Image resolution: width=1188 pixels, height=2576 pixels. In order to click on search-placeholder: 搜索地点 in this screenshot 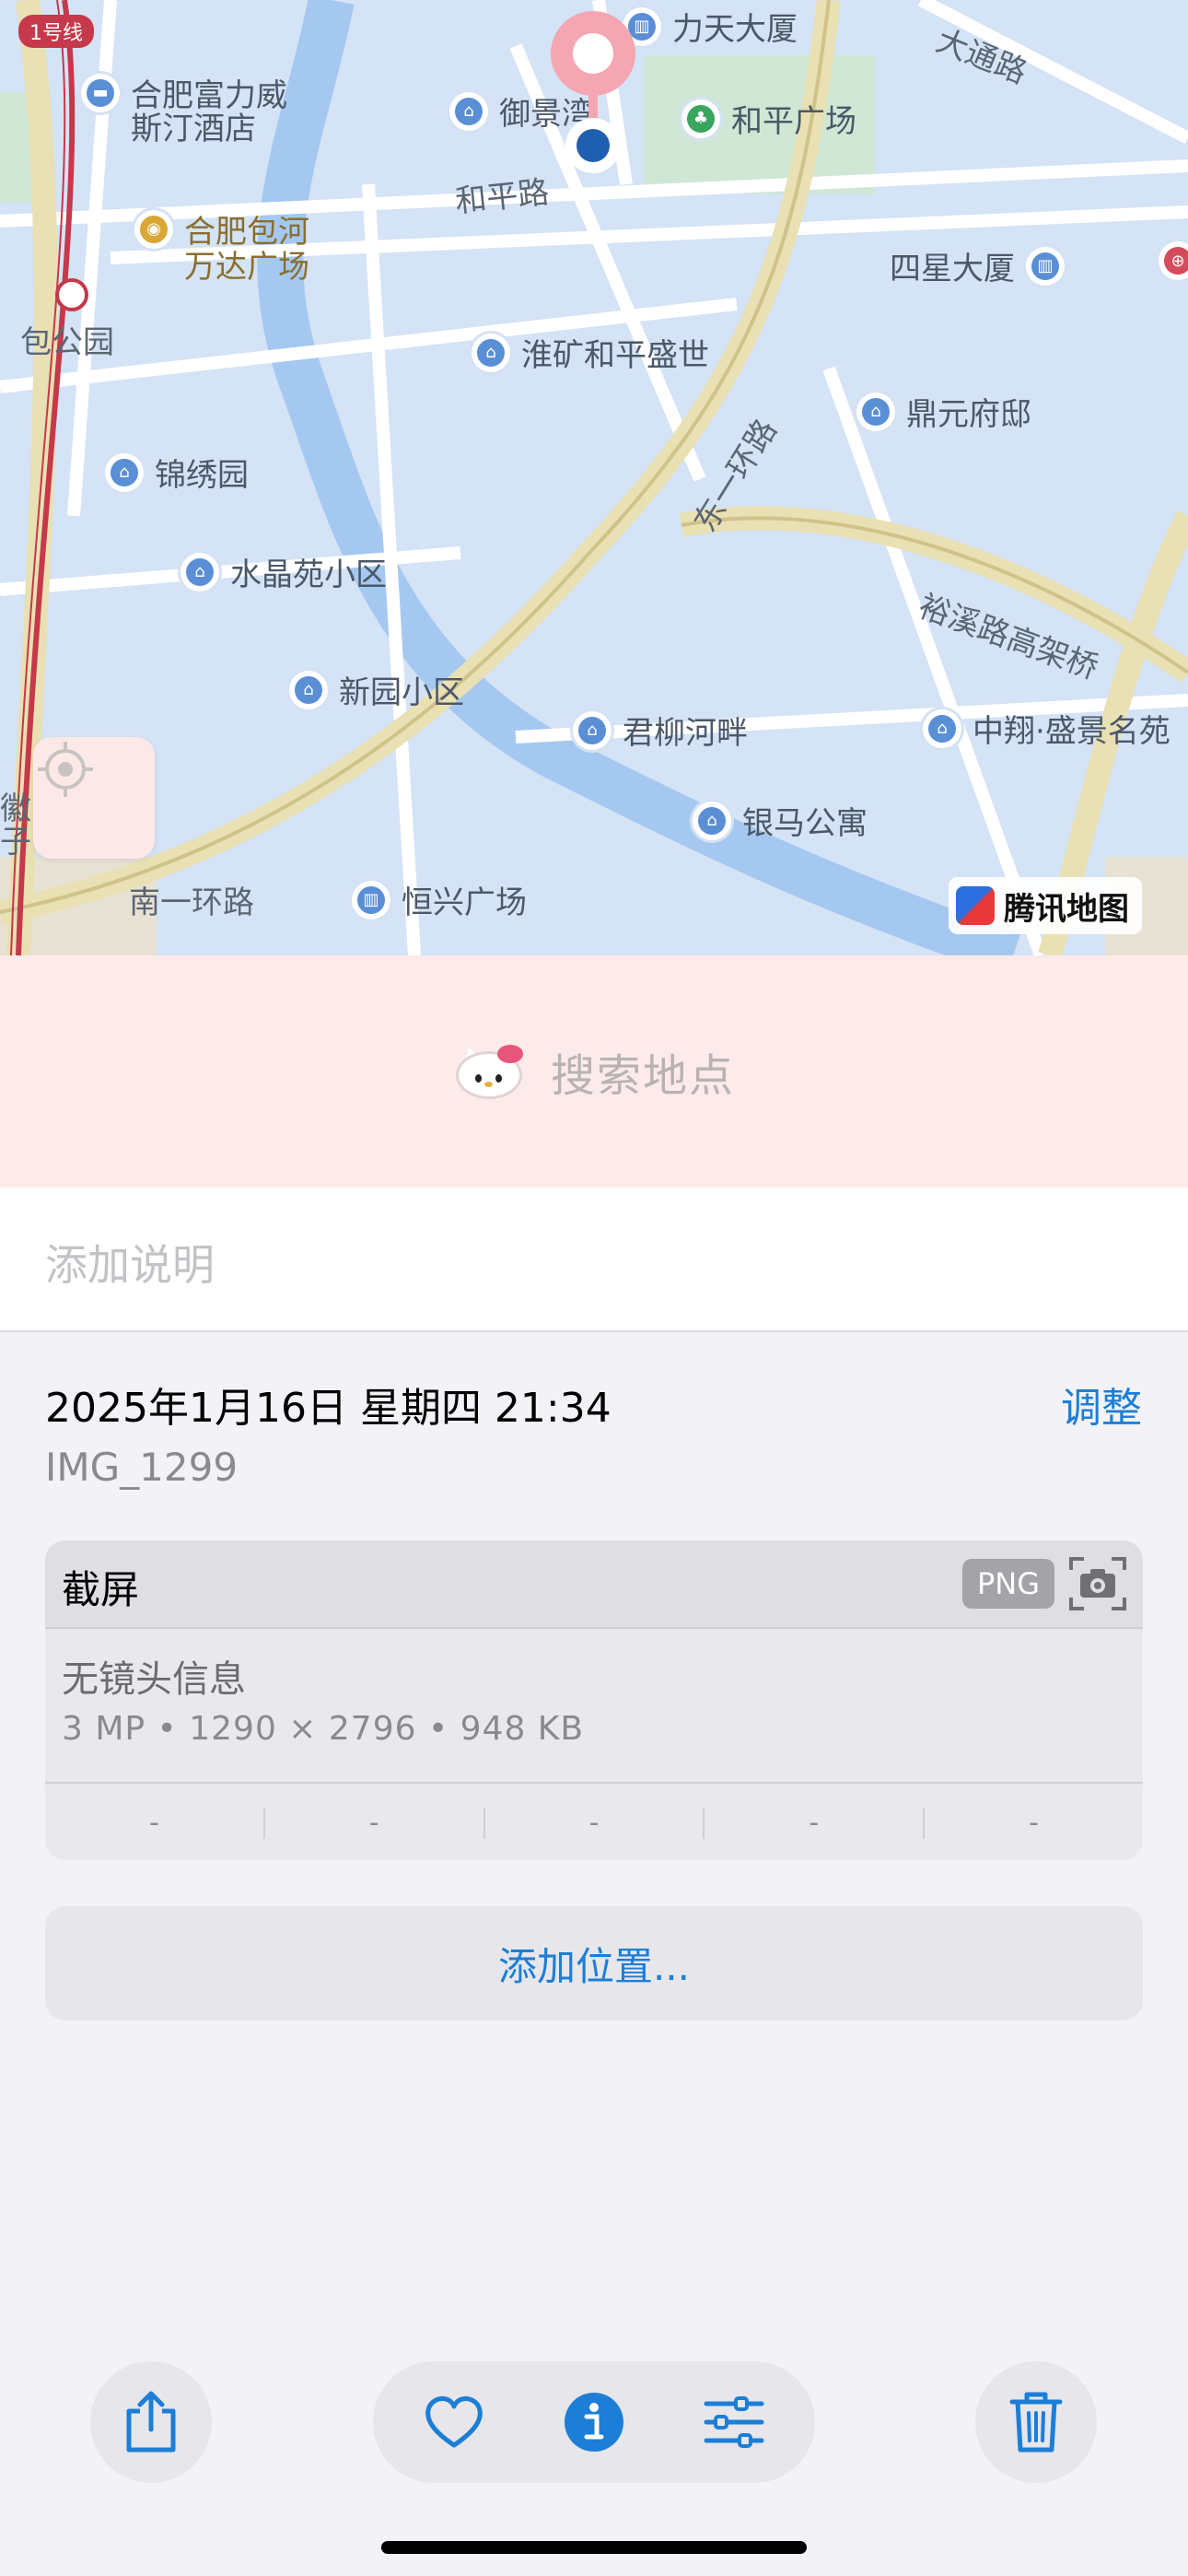, I will do `click(642, 1076)`.